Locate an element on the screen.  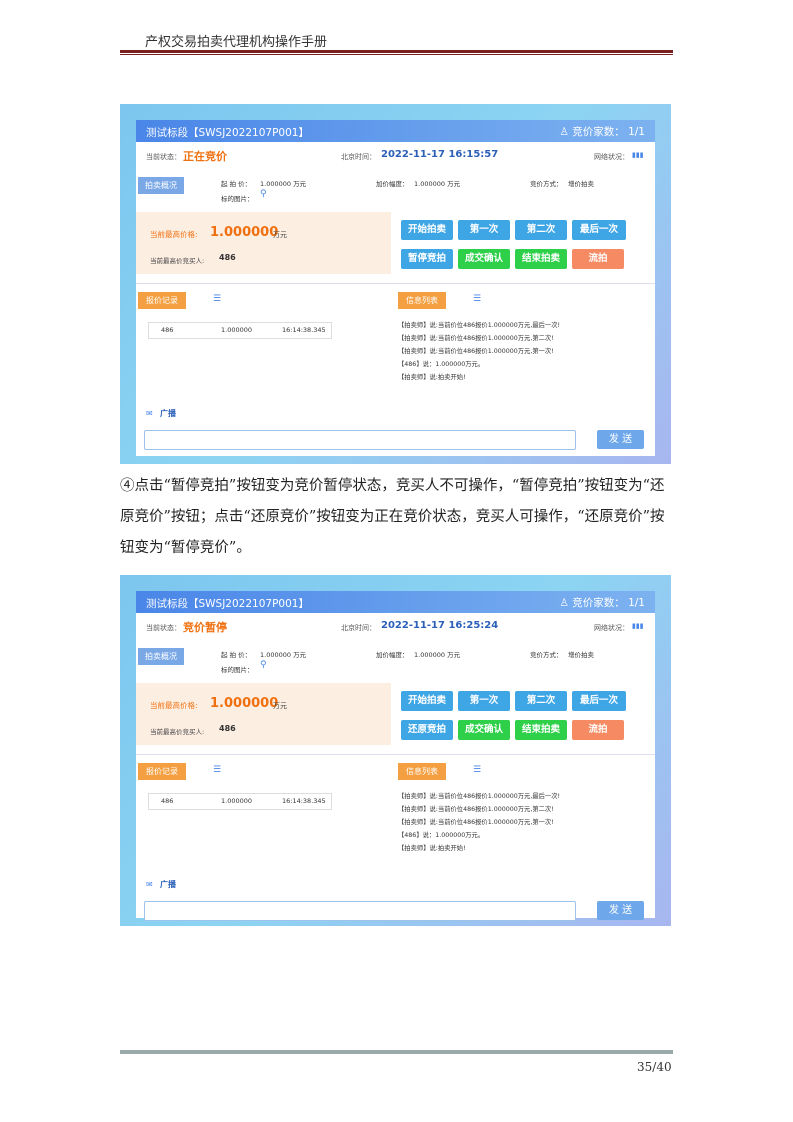
highest-bid-box: 当前最高价格: 1.000000 万元 当前最高价竞买人: 486 is located at coordinates (263, 714).